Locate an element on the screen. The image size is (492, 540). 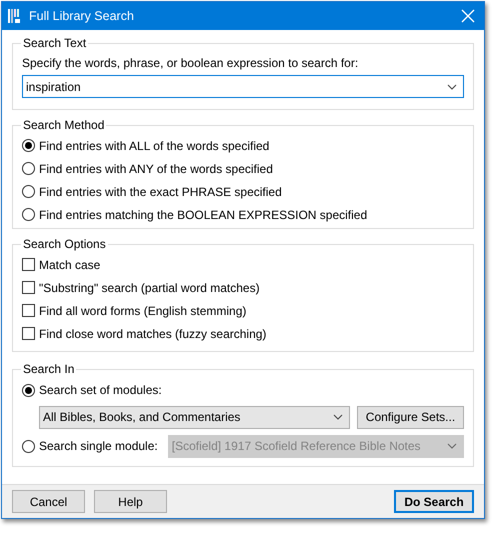
option-label: "Substring" search (partial word matches) is located at coordinates (149, 287).